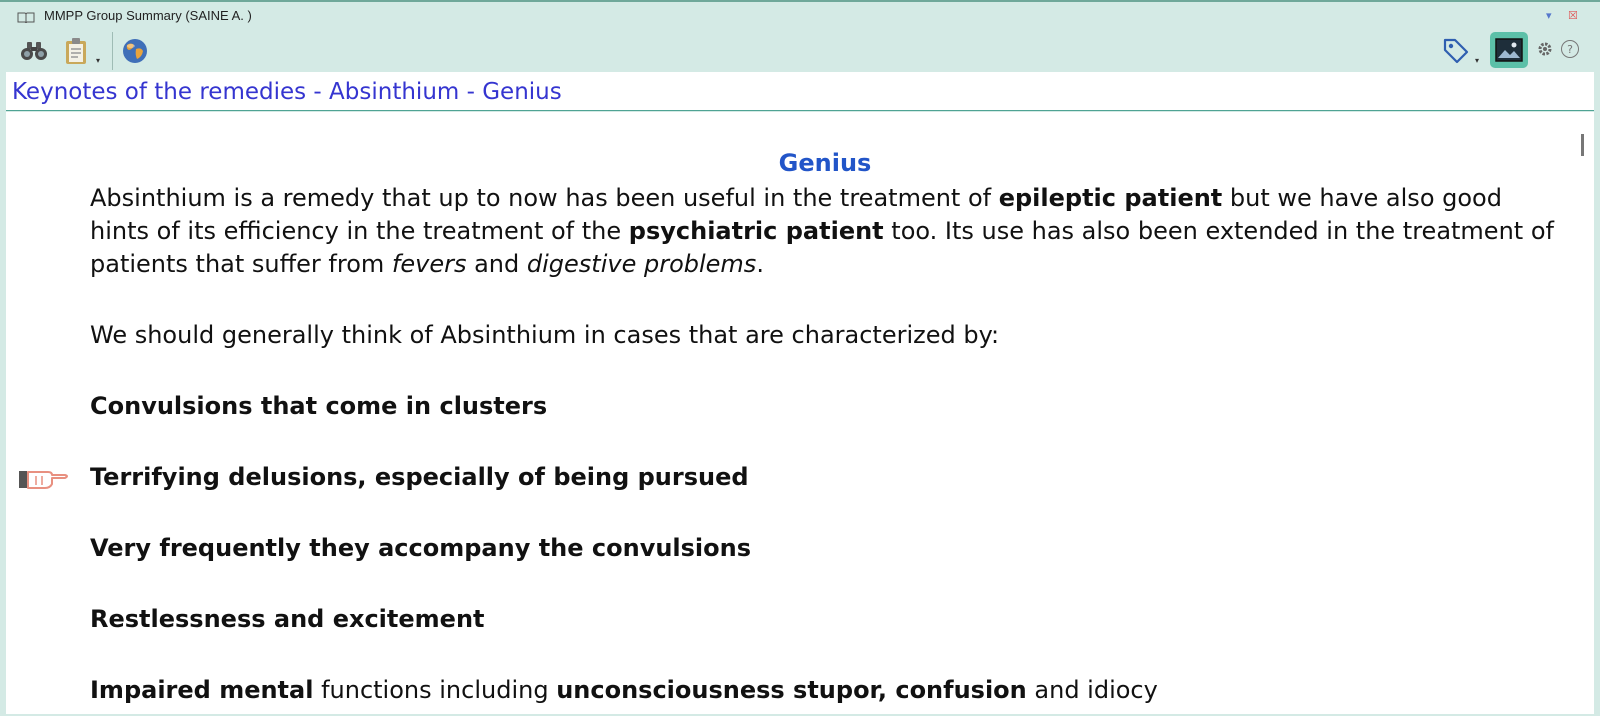 The width and height of the screenshot is (1600, 716). I want to click on toolbar: ▾ ▾ ?, so click(800, 51).